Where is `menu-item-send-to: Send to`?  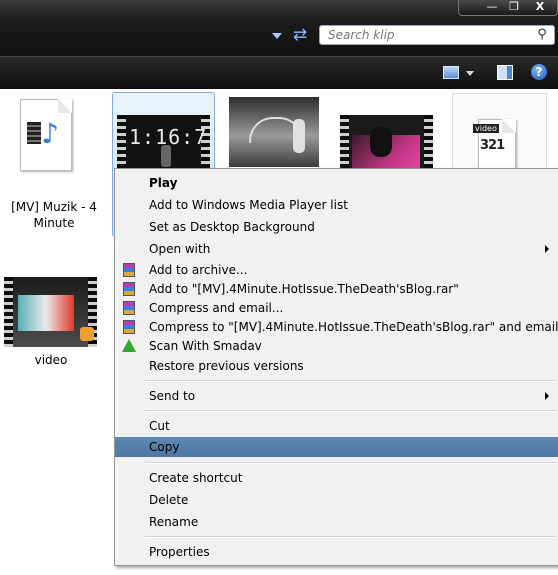 menu-item-send-to: Send to is located at coordinates (337, 396).